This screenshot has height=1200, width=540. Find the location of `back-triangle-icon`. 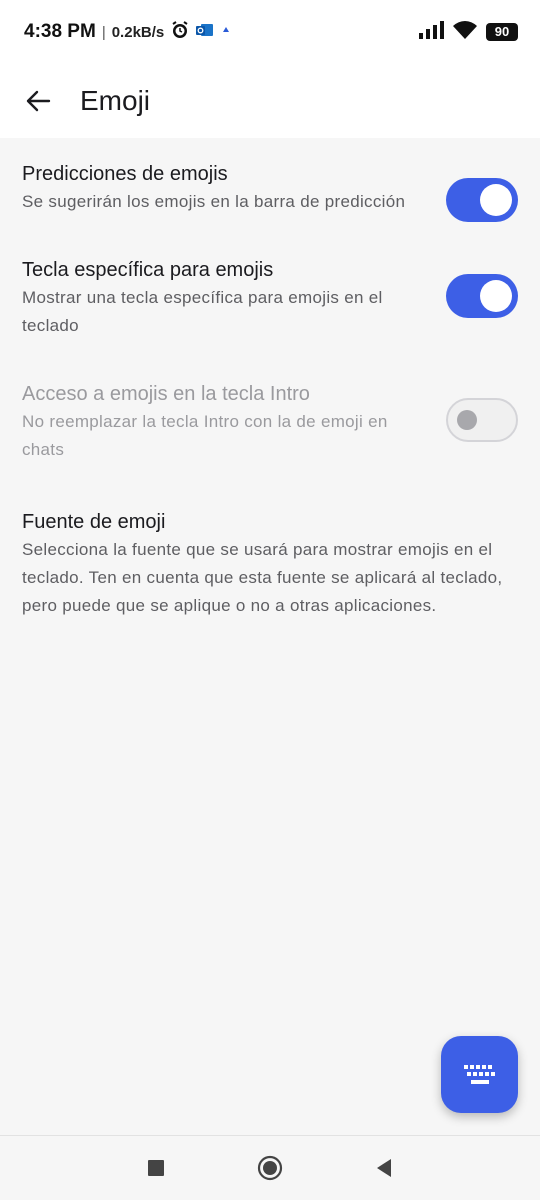

back-triangle-icon is located at coordinates (384, 1168).